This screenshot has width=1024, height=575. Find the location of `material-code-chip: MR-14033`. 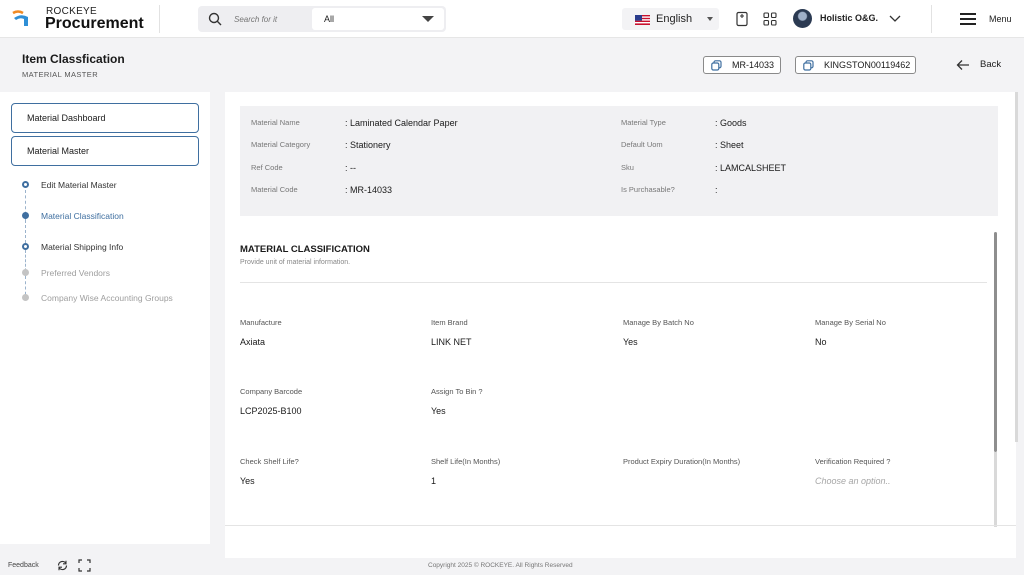

material-code-chip: MR-14033 is located at coordinates (742, 65).